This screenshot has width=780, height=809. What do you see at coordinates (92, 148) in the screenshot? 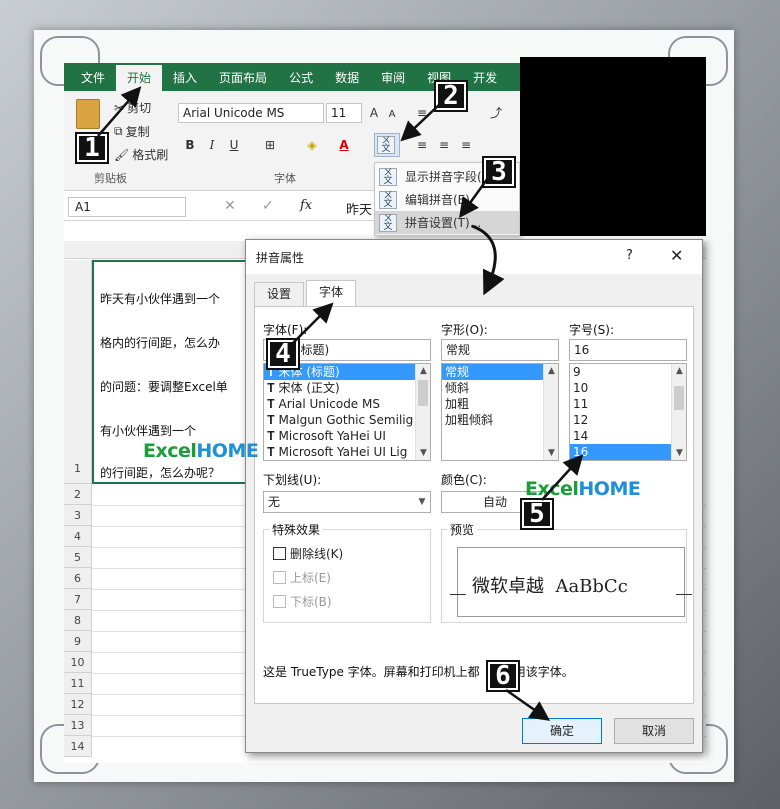
I see `step-marker-1: 1` at bounding box center [92, 148].